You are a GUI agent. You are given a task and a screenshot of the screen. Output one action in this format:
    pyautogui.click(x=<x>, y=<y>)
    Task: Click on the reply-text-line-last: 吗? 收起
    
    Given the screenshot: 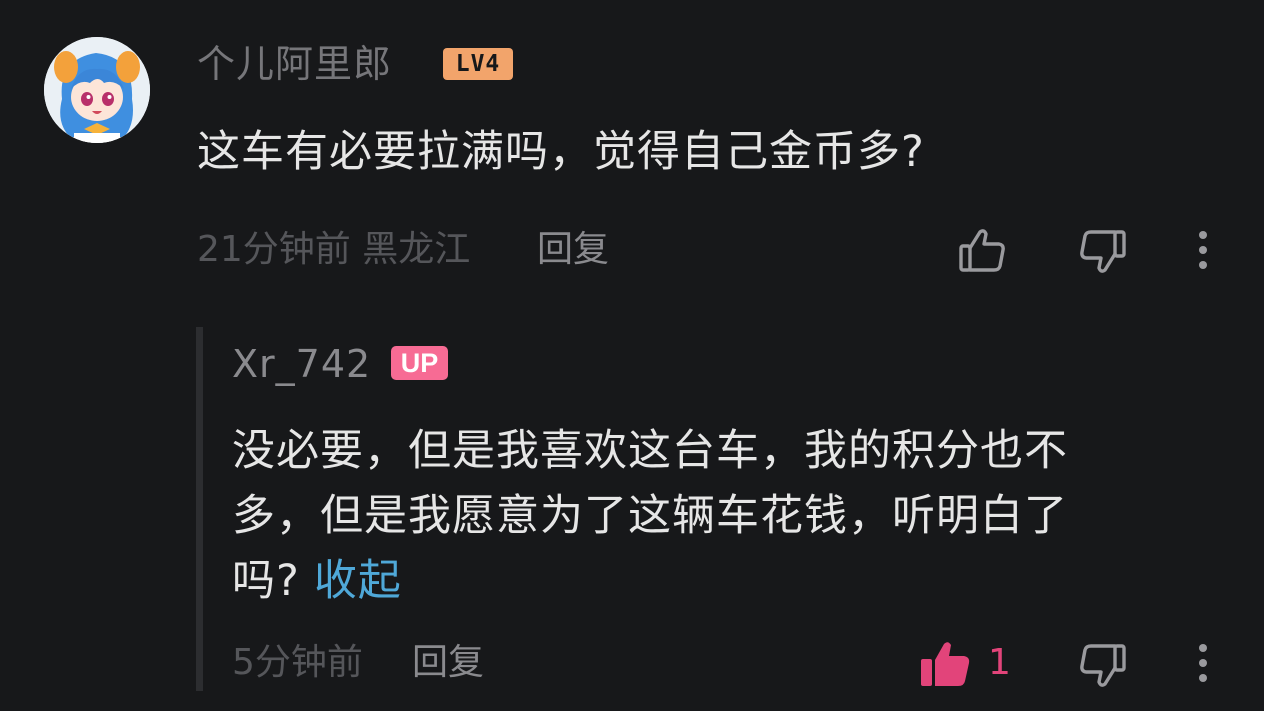 What is the action you would take?
    pyautogui.click(x=712, y=581)
    